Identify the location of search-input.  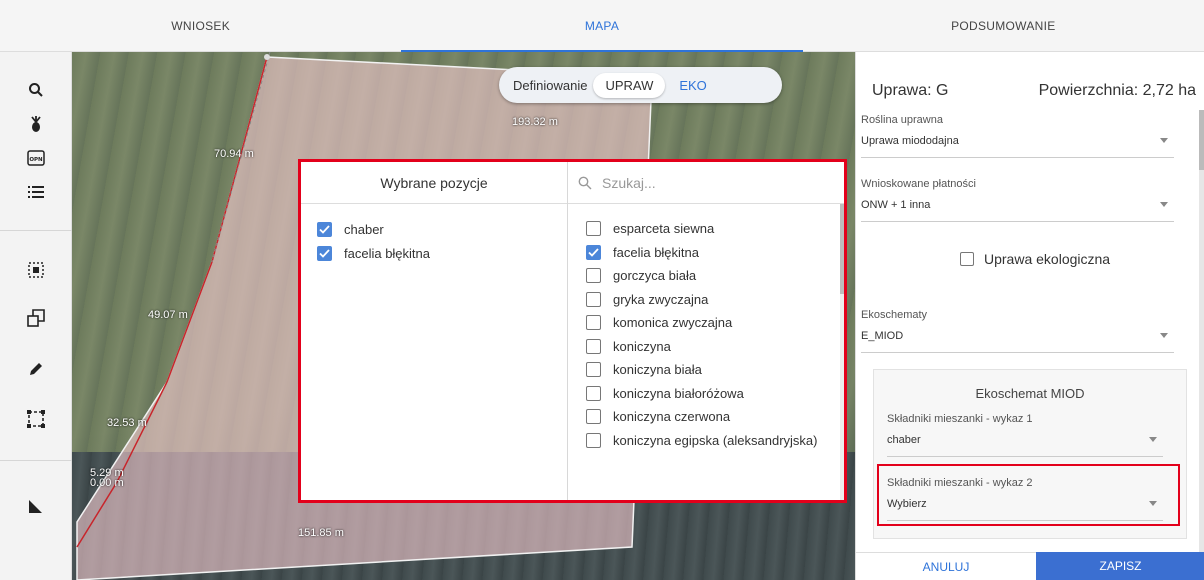
(702, 182).